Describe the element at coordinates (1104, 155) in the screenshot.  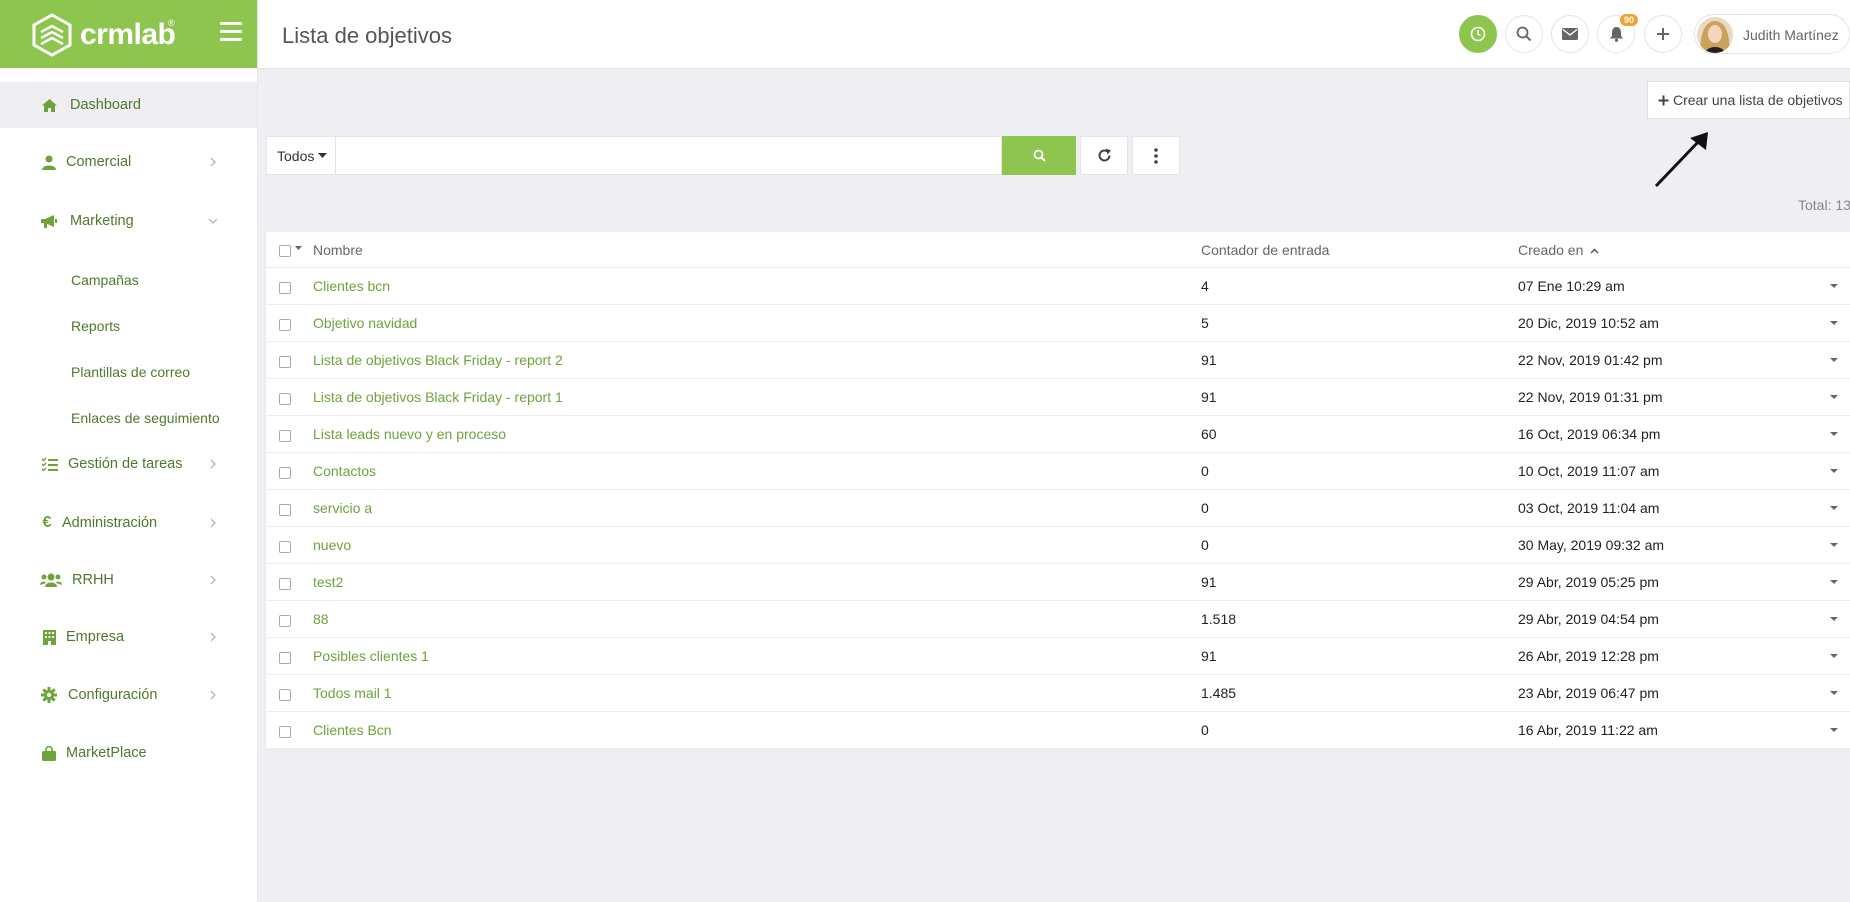
I see `refresh-button` at that location.